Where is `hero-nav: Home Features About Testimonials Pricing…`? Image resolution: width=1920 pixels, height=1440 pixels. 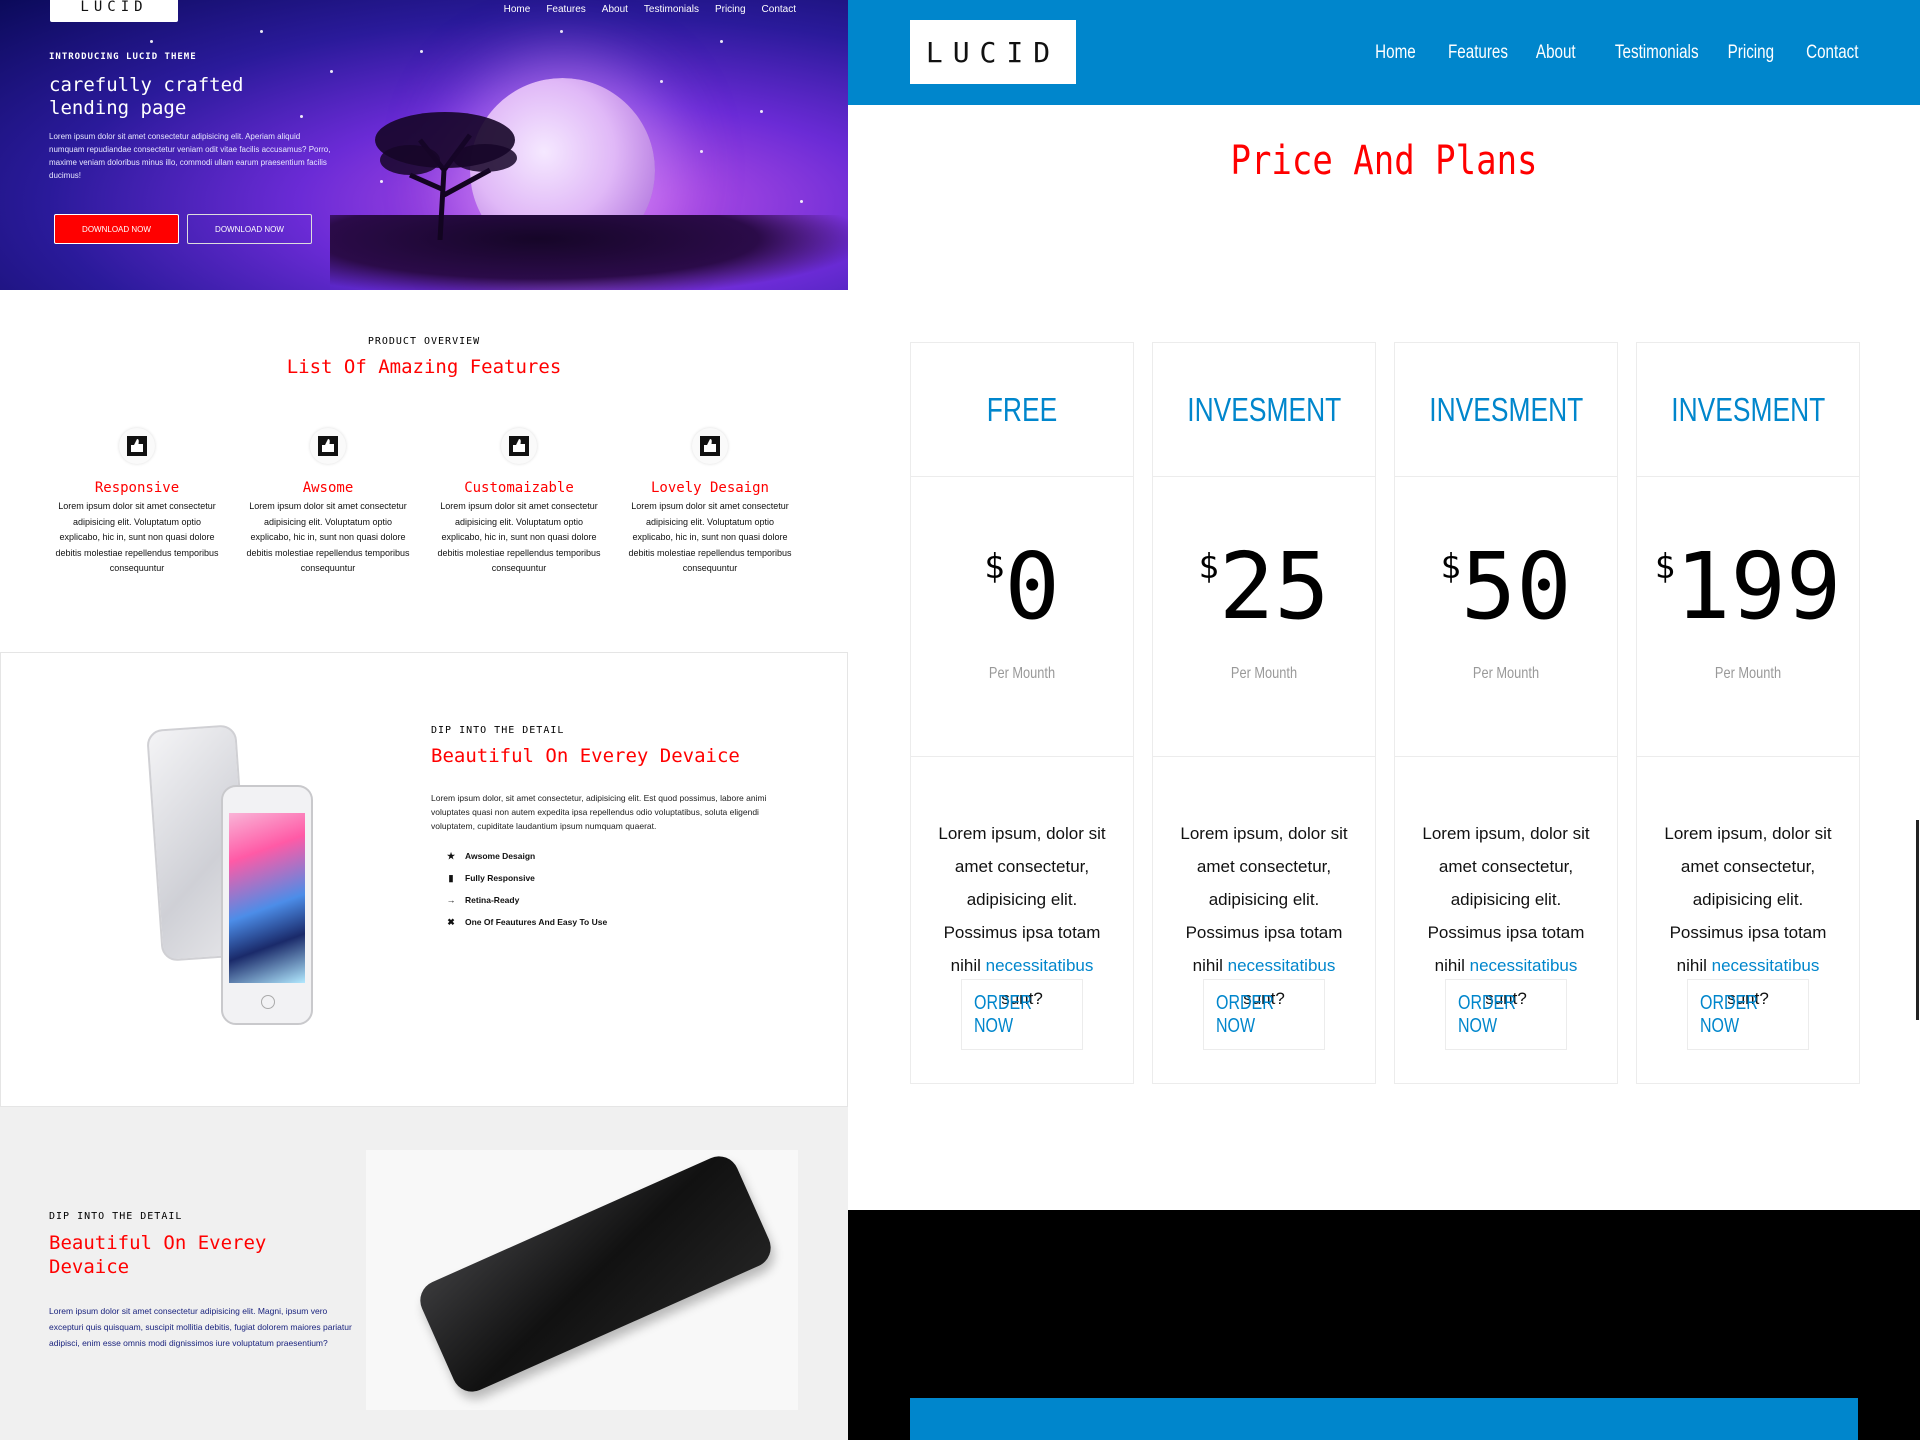
hero-nav: Home Features About Testimonials Pricing… is located at coordinates (650, 9).